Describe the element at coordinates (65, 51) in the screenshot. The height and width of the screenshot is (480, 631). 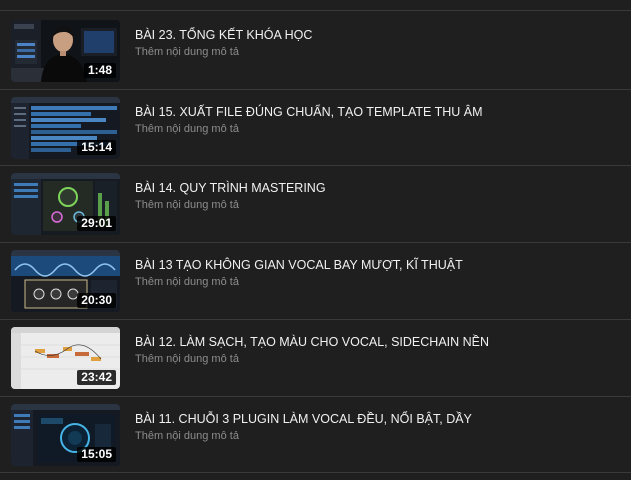
I see `video-thumbnail: 1:48` at that location.